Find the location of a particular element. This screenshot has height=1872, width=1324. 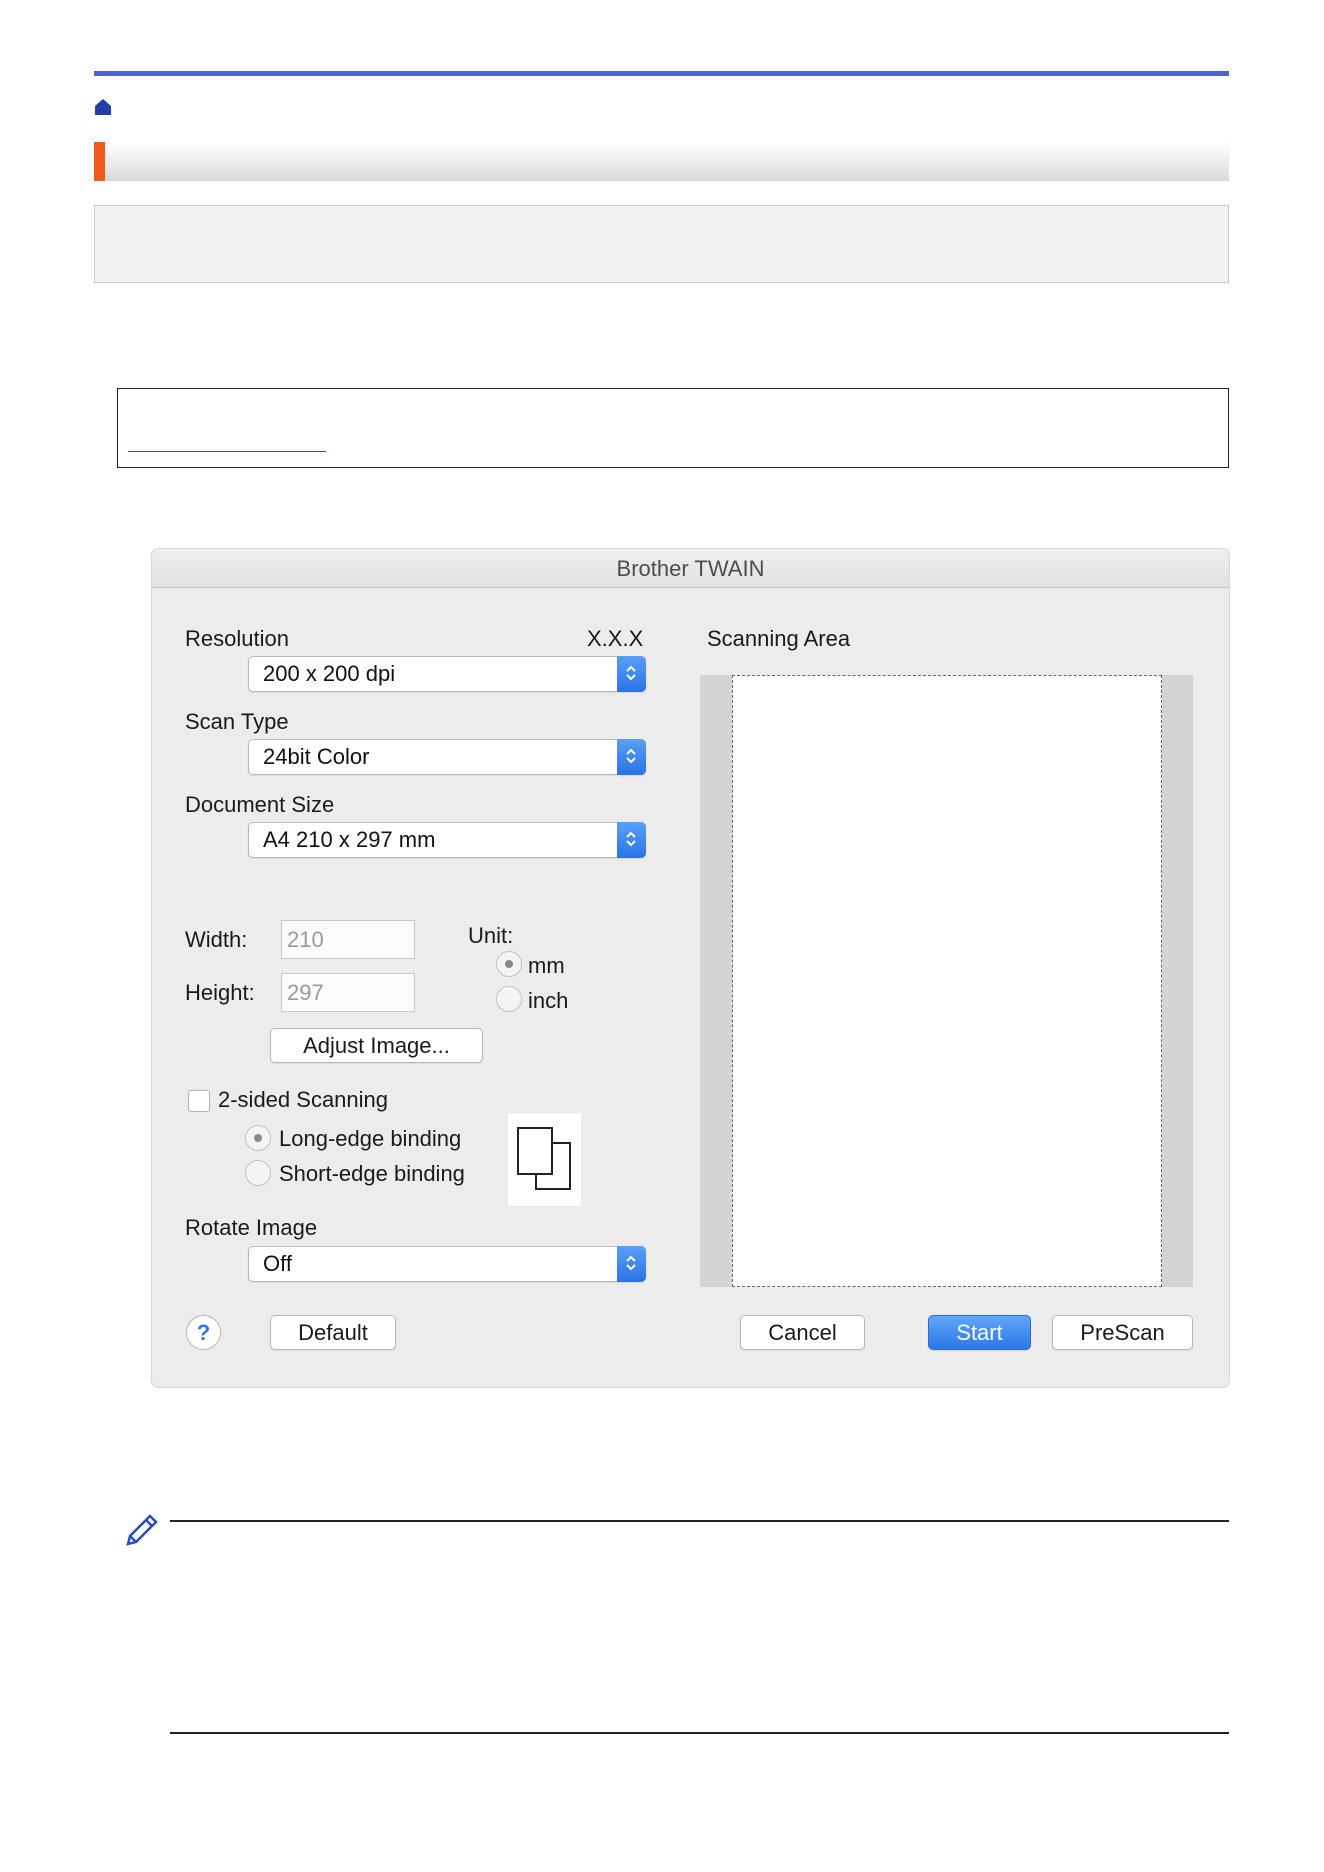

width-value: 210 is located at coordinates (305, 939).